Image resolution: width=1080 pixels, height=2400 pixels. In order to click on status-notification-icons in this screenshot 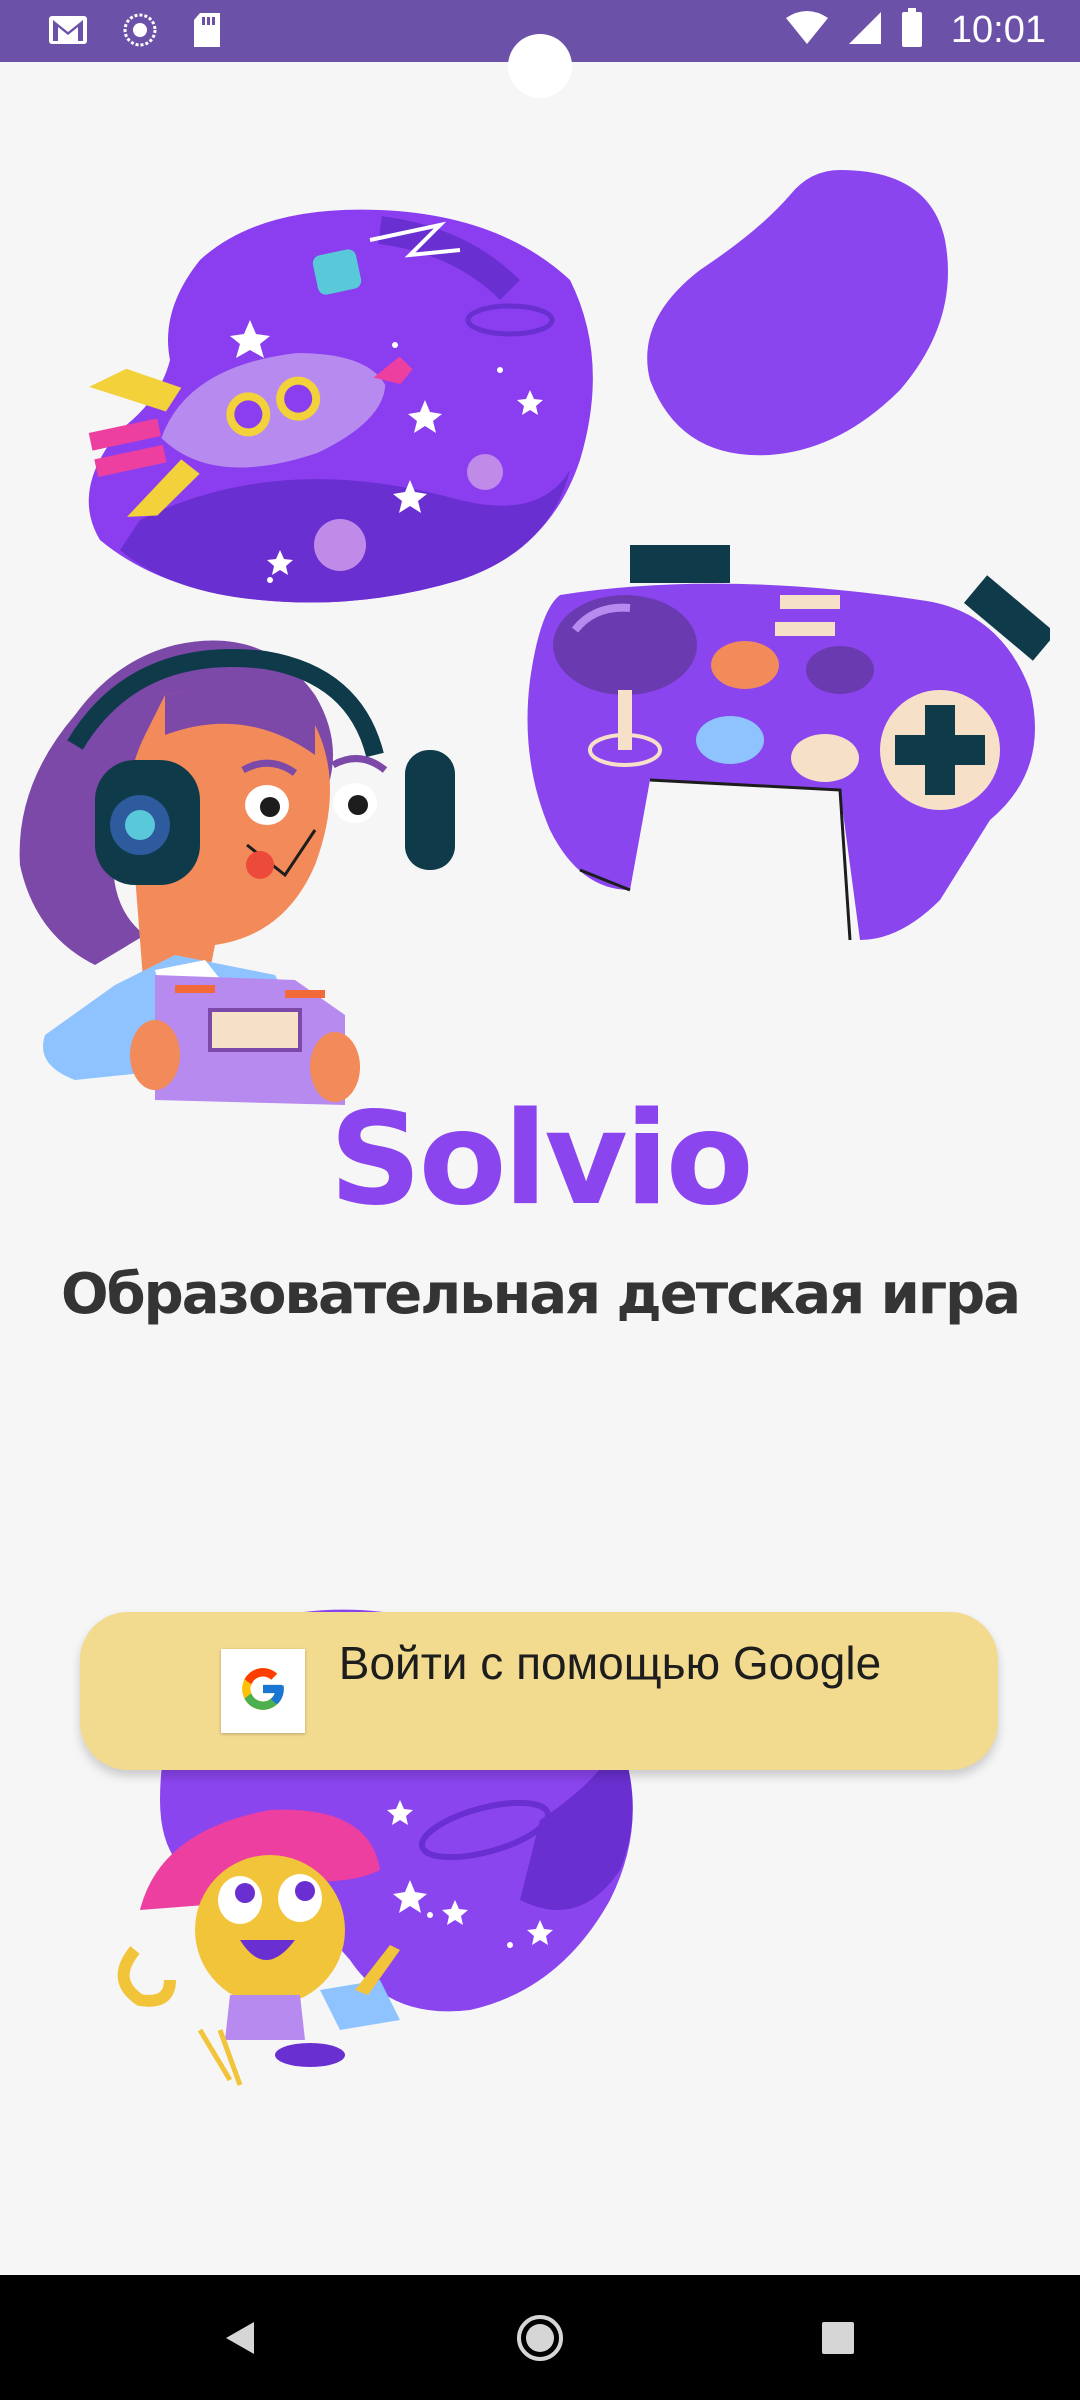, I will do `click(135, 32)`.